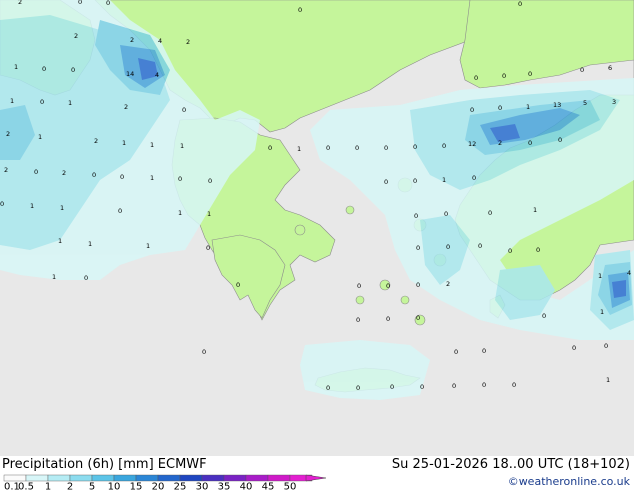  Describe the element at coordinates (48, 486) in the screenshot. I see `scale-label: 1` at that location.